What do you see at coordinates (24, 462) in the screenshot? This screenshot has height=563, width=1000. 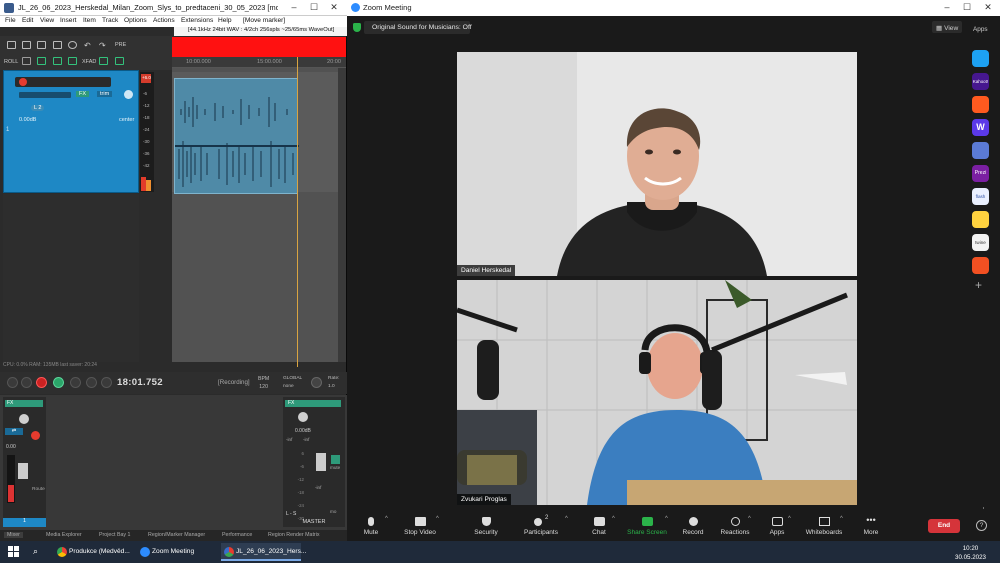 I see `mixer-strip: FX ⇄ 0.00 Route 1` at bounding box center [24, 462].